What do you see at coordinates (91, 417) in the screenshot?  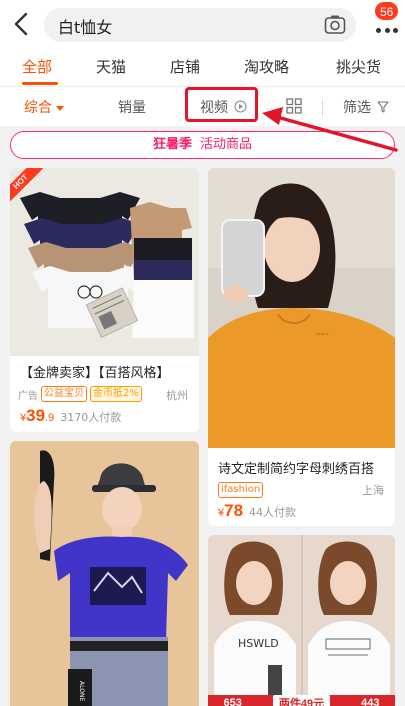 I see `sales-count: 3170人付款` at bounding box center [91, 417].